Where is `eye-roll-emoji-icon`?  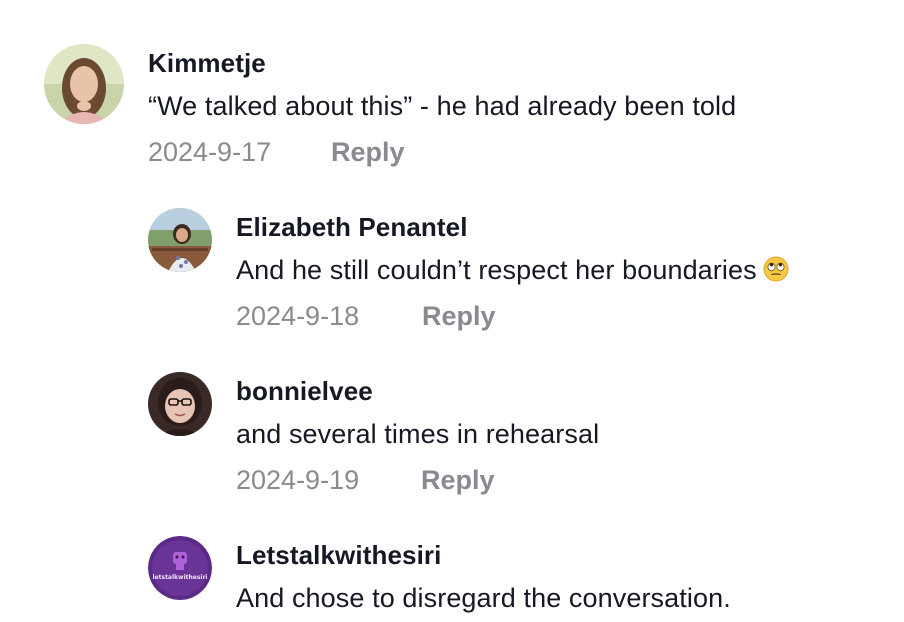 eye-roll-emoji-icon is located at coordinates (776, 272).